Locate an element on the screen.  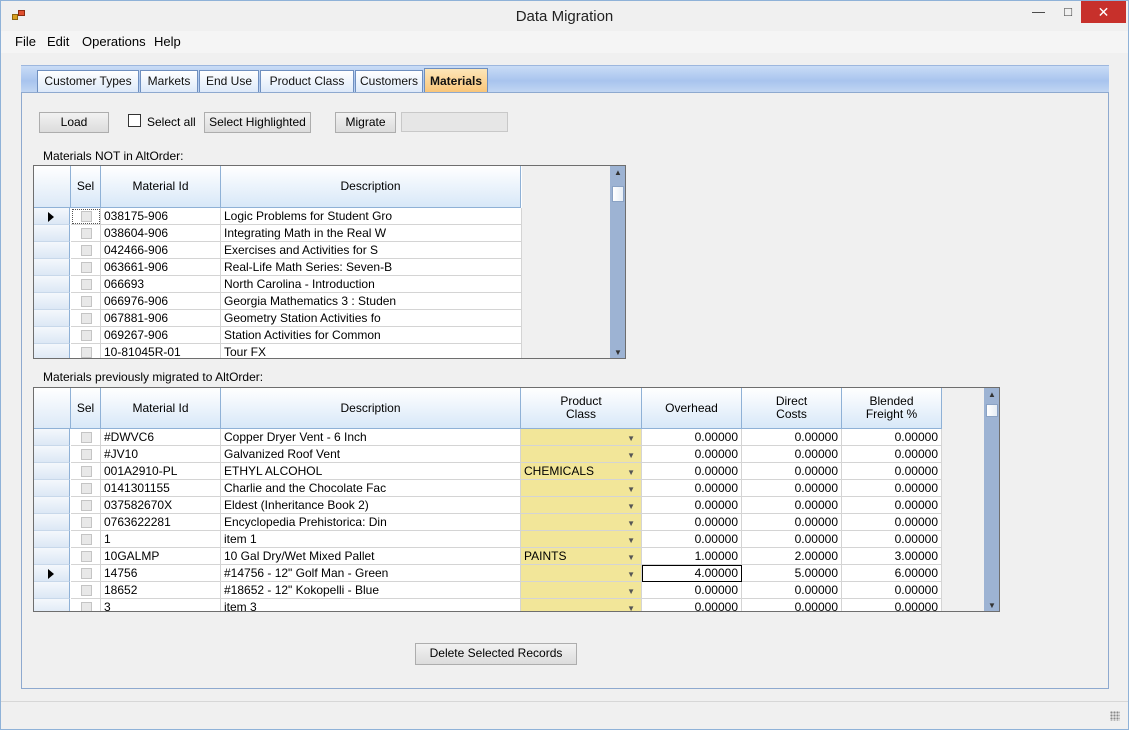
grid2-col-sel: Sel is located at coordinates (86, 408).